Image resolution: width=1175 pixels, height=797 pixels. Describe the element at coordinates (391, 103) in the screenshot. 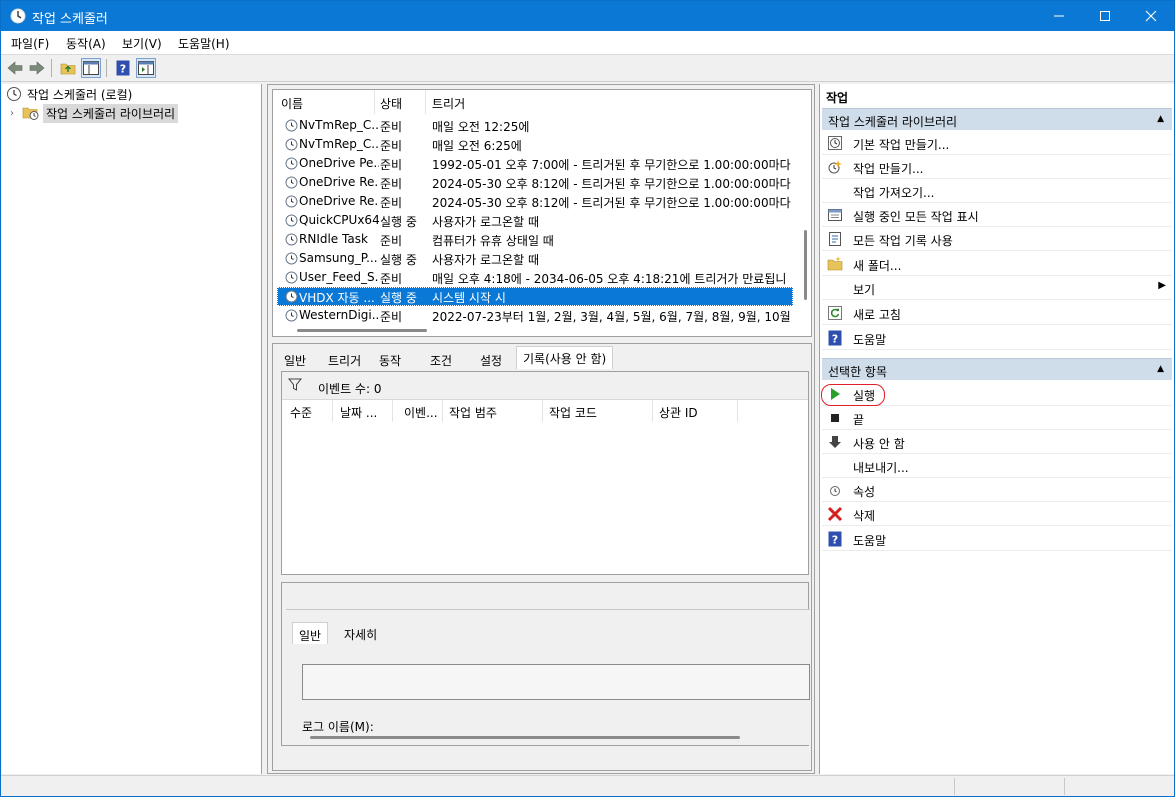

I see `column-status: 상태` at that location.